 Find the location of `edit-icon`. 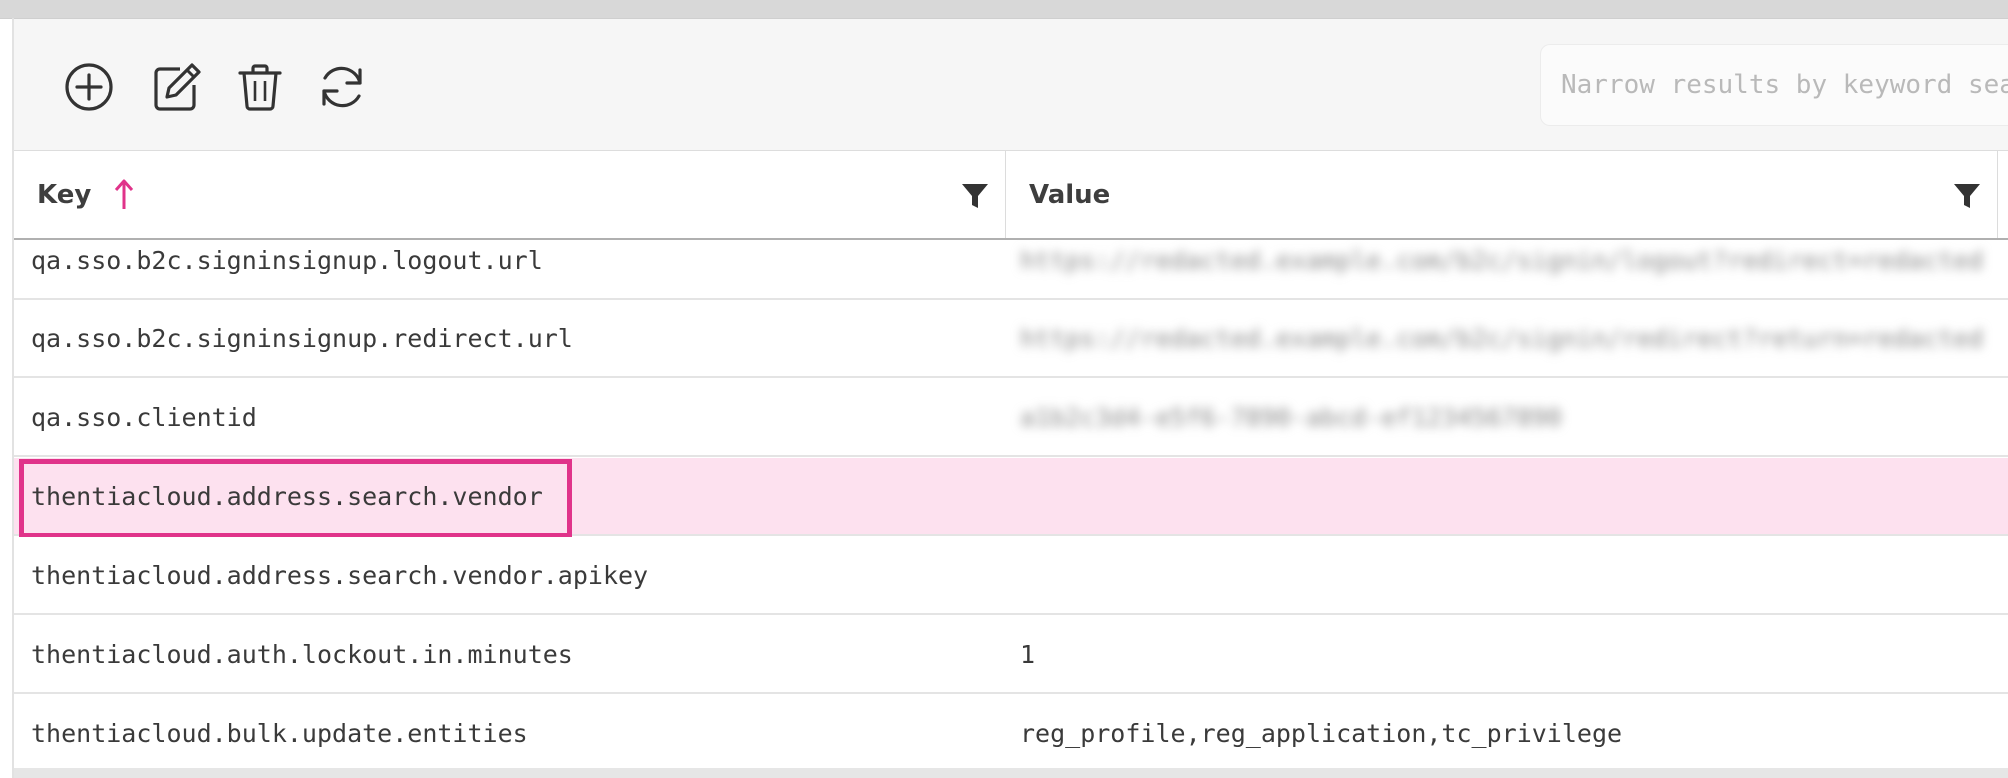

edit-icon is located at coordinates (177, 87).